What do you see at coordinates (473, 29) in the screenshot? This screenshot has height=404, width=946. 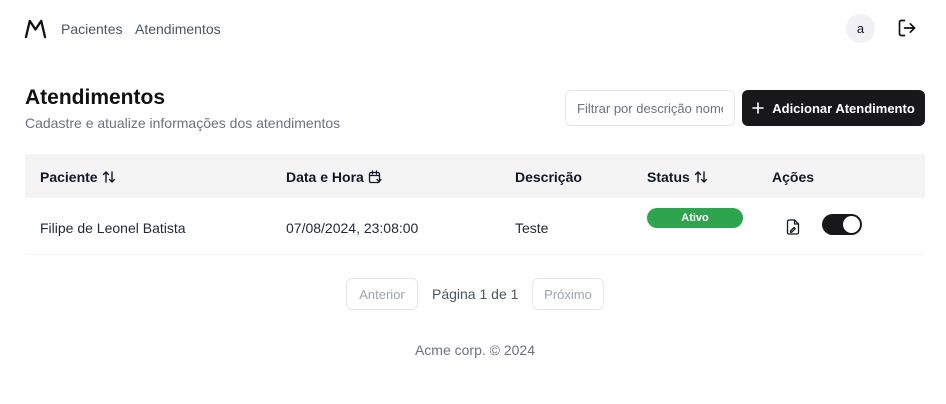 I see `top-nav: Pacientes Atendimentos a` at bounding box center [473, 29].